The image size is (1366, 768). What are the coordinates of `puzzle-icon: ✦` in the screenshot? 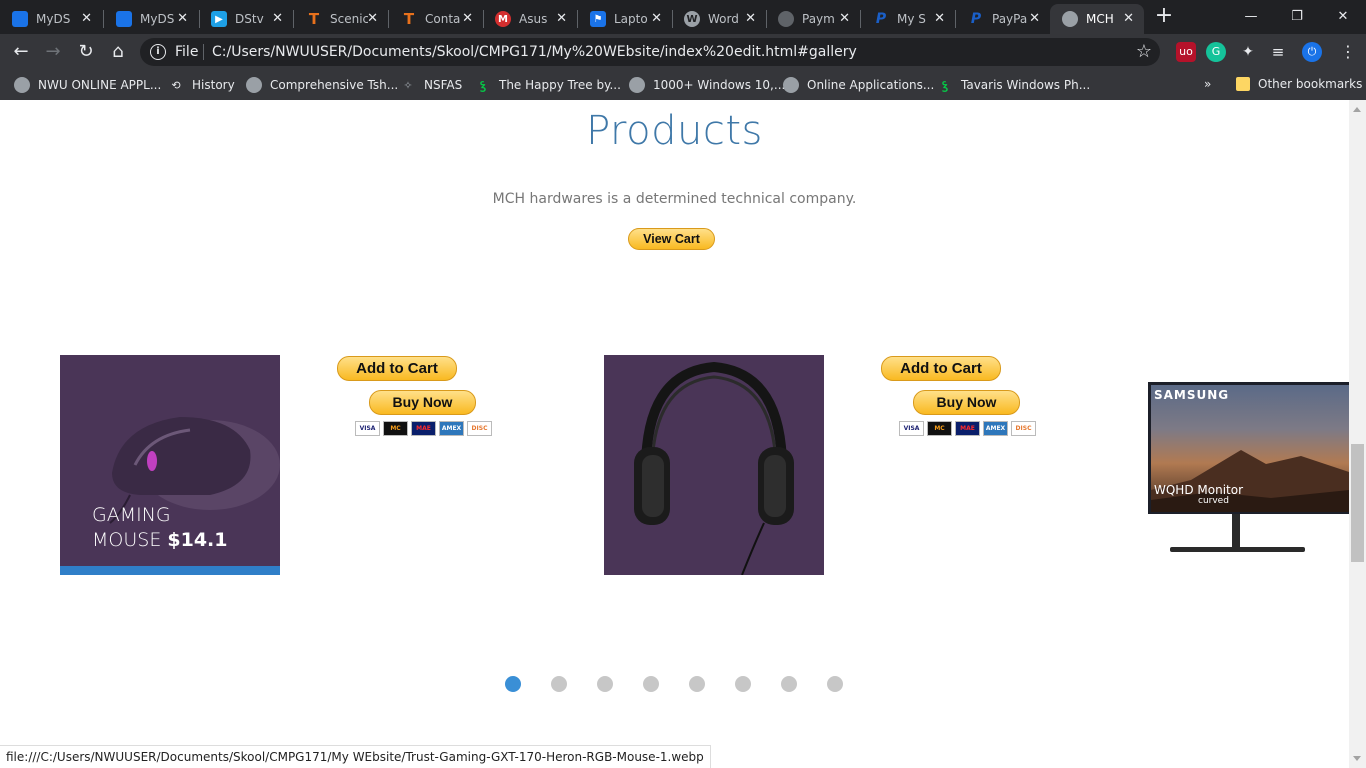 It's located at (1248, 52).